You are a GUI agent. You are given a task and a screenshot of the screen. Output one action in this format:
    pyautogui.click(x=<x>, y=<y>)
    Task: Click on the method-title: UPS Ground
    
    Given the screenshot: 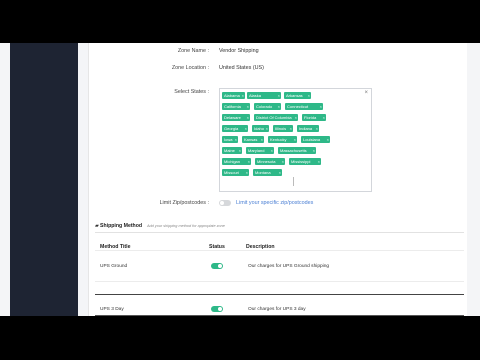 What is the action you would take?
    pyautogui.click(x=113, y=266)
    